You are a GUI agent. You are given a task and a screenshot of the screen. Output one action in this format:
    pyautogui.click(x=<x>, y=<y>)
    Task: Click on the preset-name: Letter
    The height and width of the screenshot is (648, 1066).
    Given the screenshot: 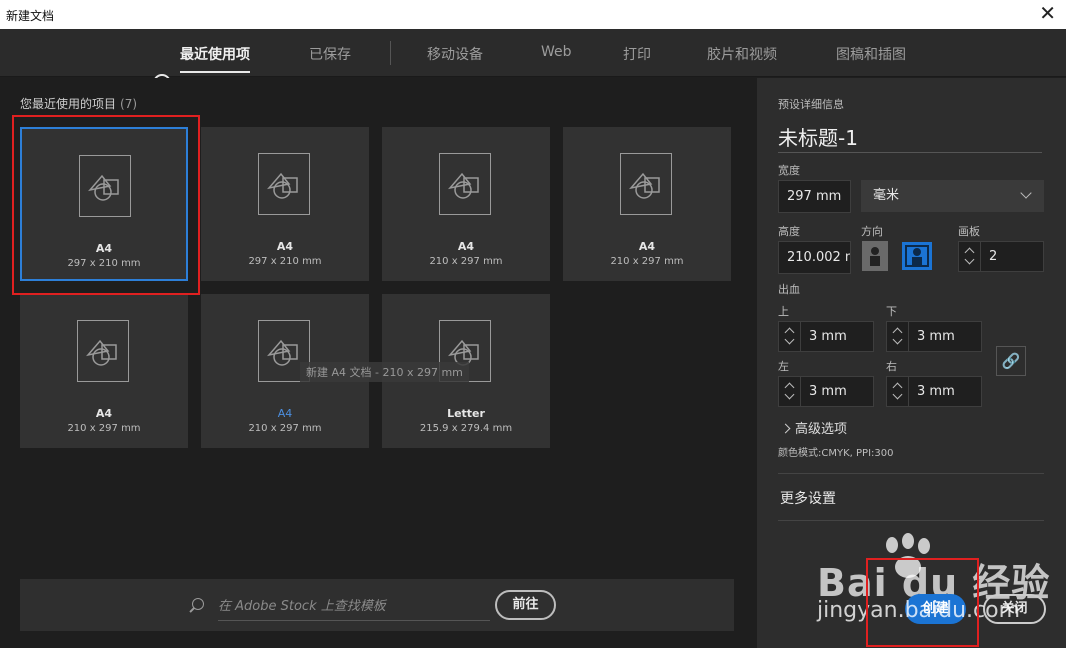 What is the action you would take?
    pyautogui.click(x=466, y=413)
    